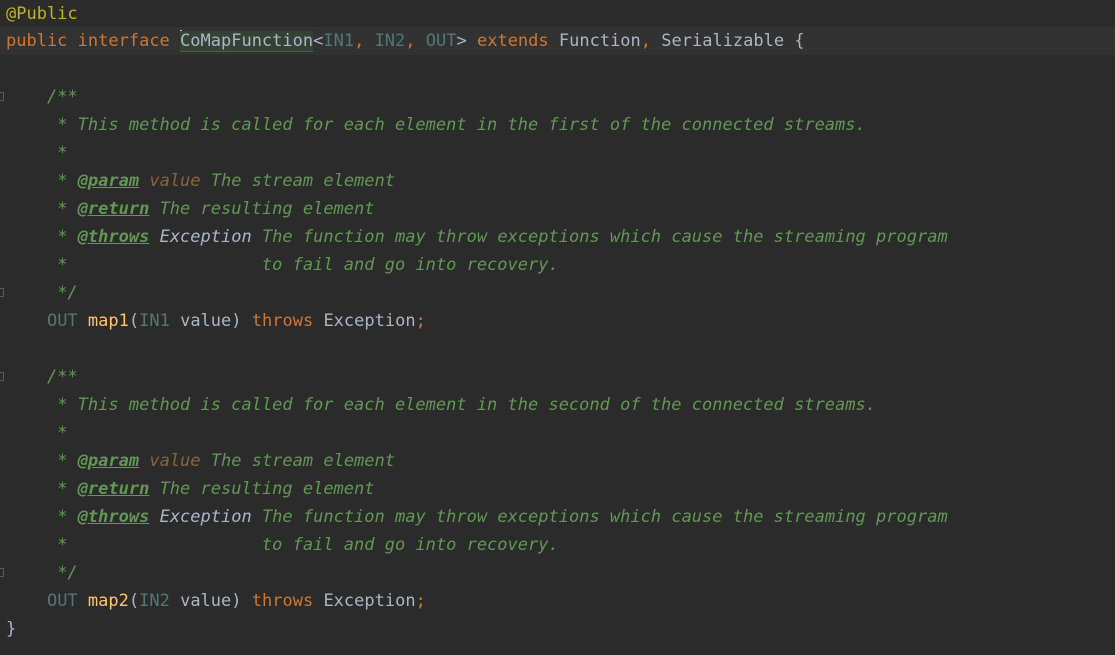 The width and height of the screenshot is (1115, 655). What do you see at coordinates (557, 153) in the screenshot?
I see `code-line-6: *` at bounding box center [557, 153].